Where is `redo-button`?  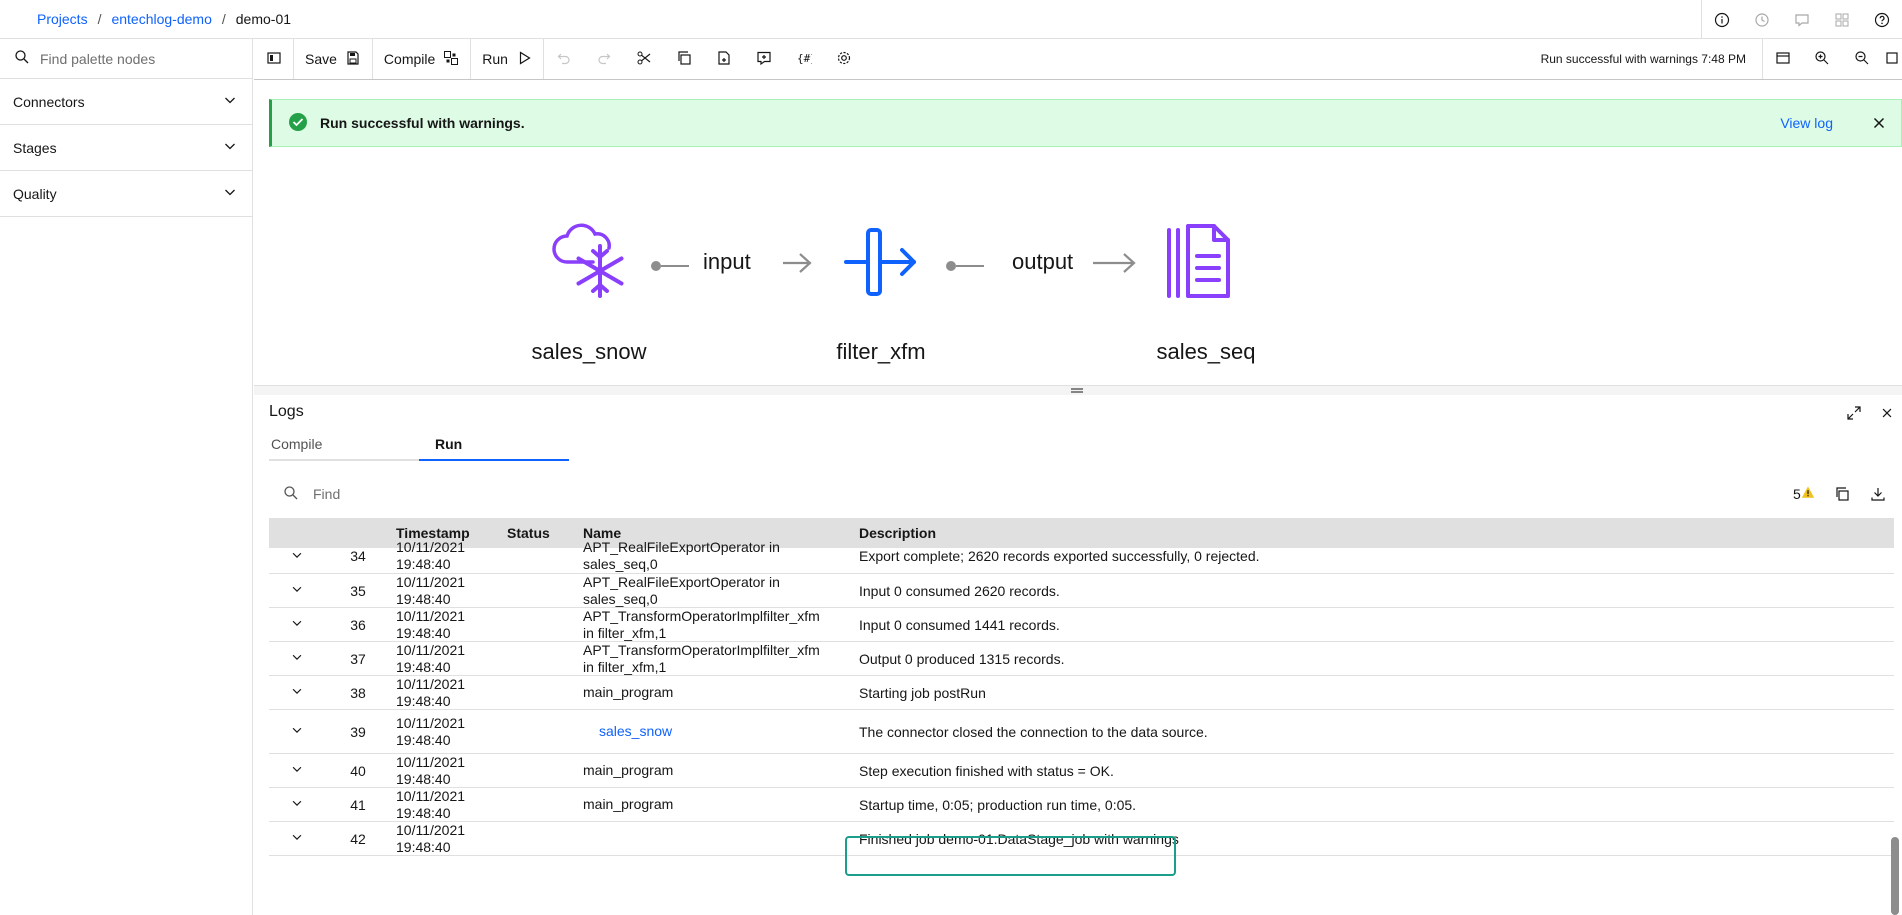 redo-button is located at coordinates (604, 59).